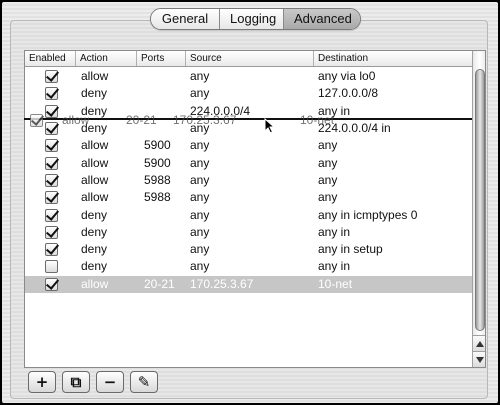 Image resolution: width=500 pixels, height=405 pixels. I want to click on scroll-down-arrow-icon, so click(479, 359).